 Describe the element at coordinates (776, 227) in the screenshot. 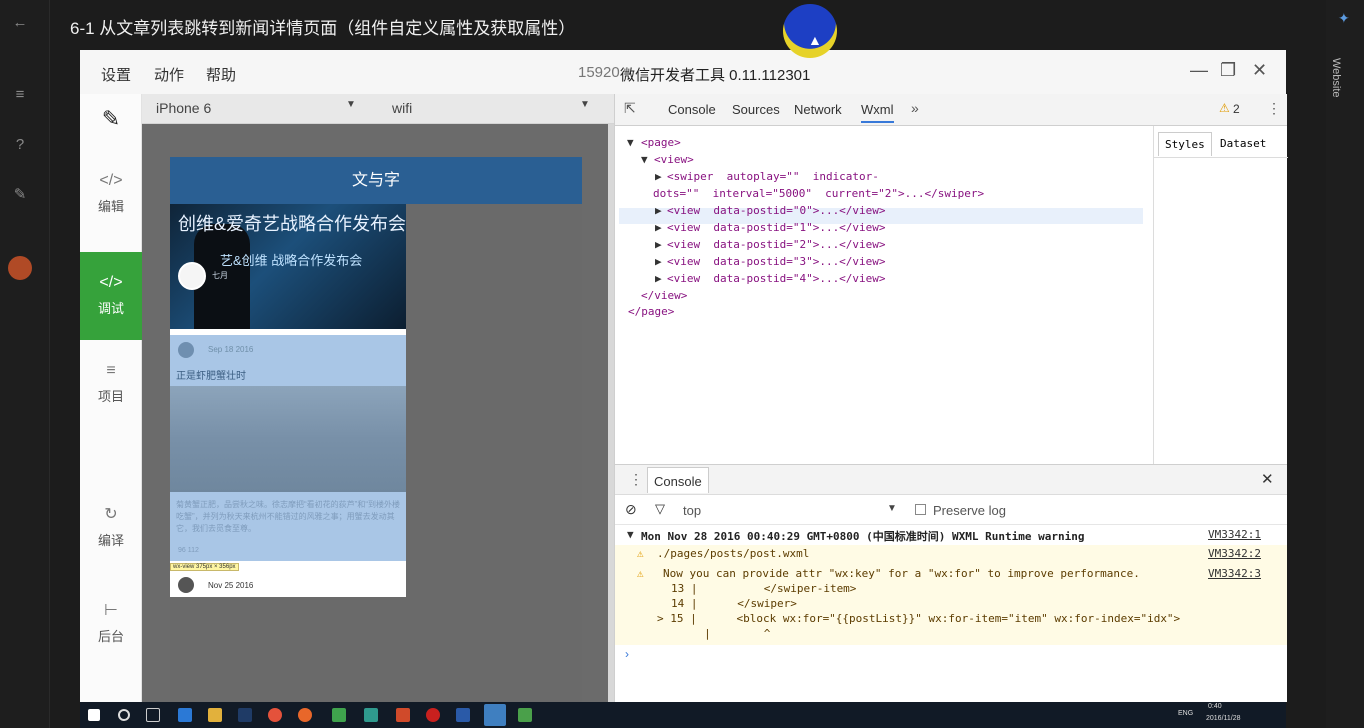

I see `tree-node-post-1: <view data-postid="1">...</view>` at that location.